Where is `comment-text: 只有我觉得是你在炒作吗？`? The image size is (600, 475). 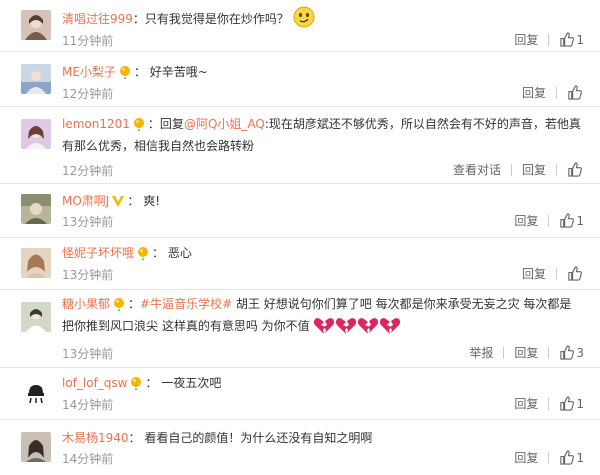
comment-text: 只有我觉得是你在炒作吗？ is located at coordinates (216, 19).